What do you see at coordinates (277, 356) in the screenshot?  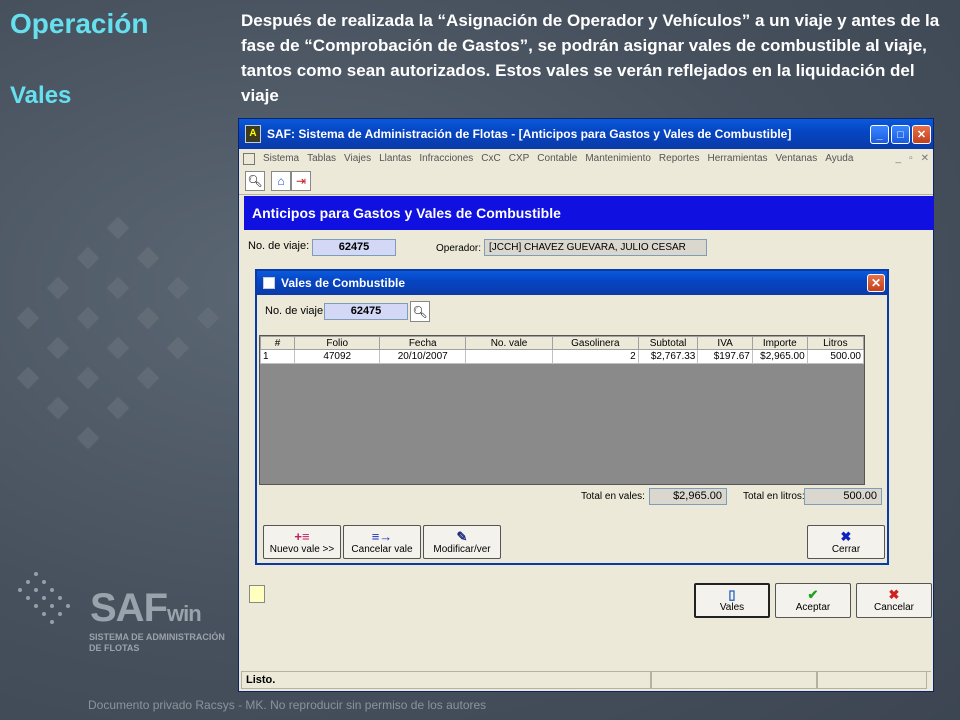 I see `cell-num: 1` at bounding box center [277, 356].